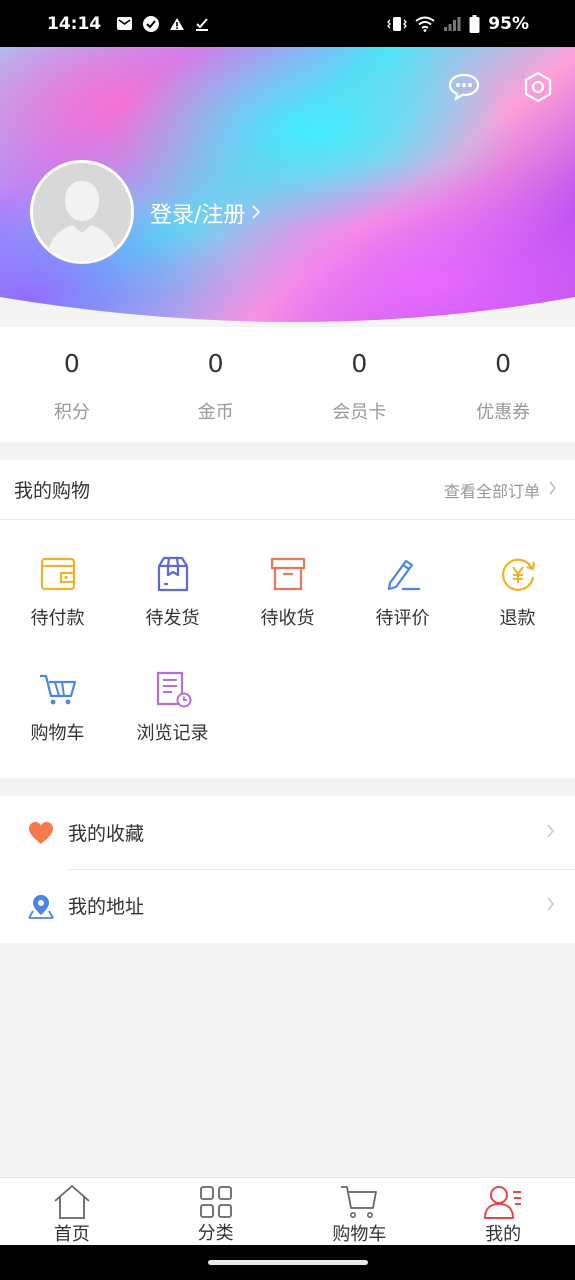 The height and width of the screenshot is (1280, 575). I want to click on stat-points: 0 积分, so click(72, 384).